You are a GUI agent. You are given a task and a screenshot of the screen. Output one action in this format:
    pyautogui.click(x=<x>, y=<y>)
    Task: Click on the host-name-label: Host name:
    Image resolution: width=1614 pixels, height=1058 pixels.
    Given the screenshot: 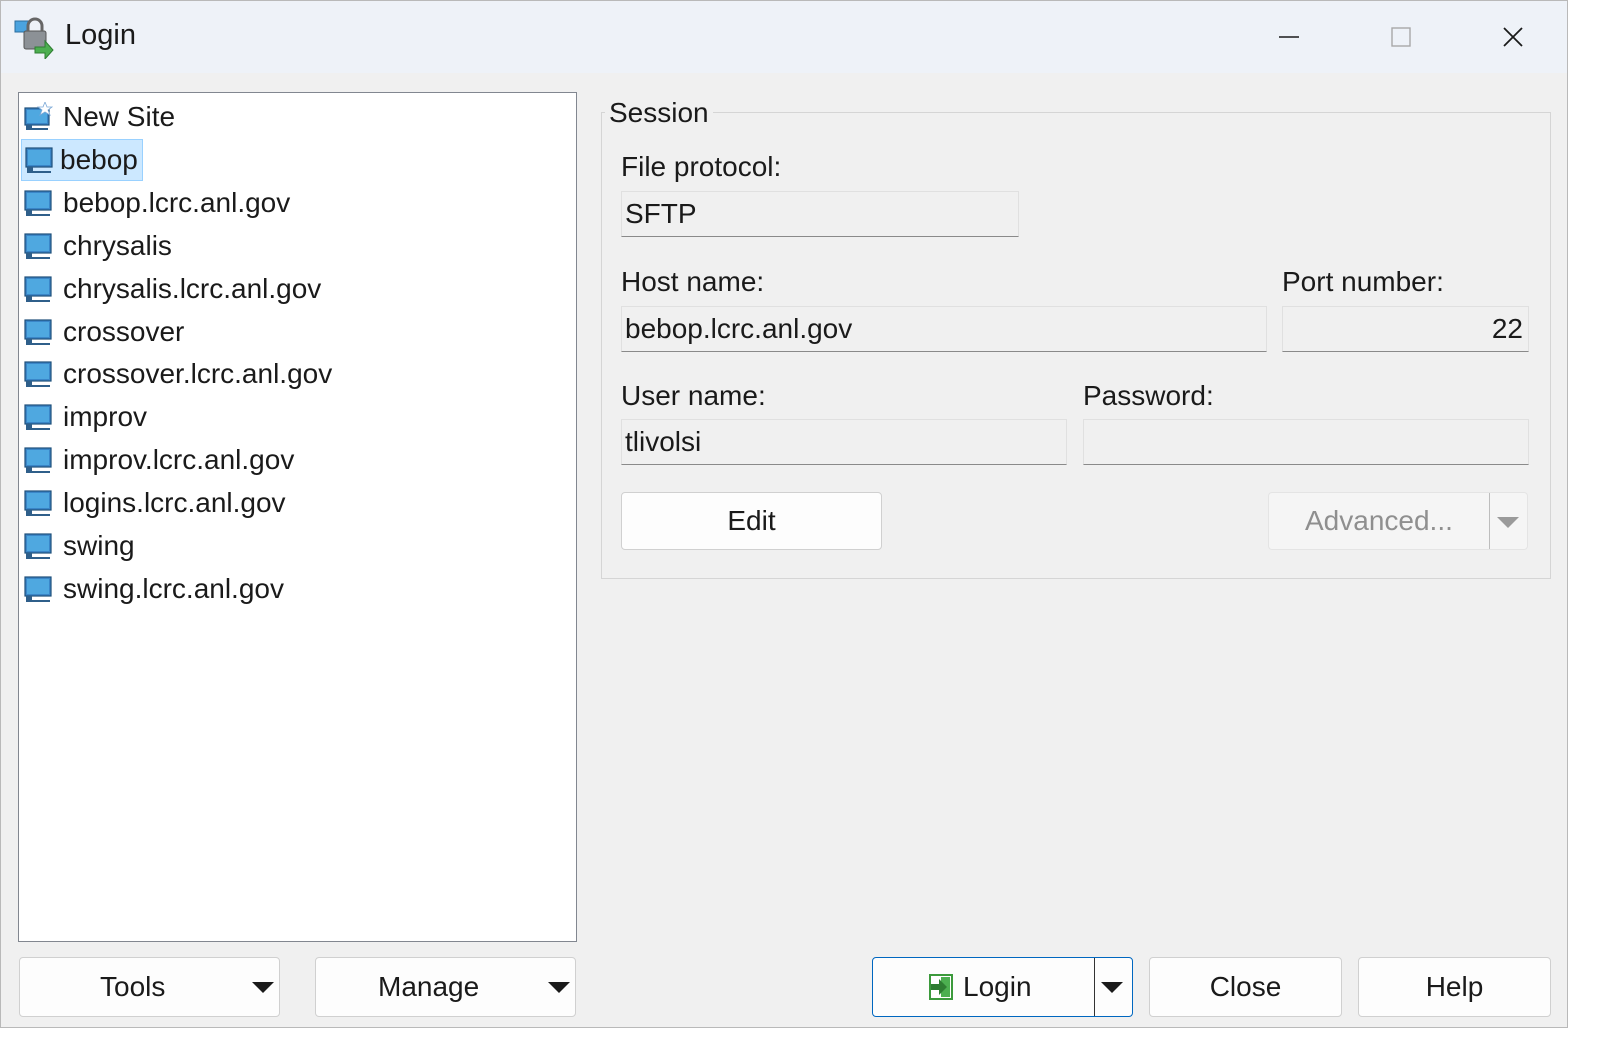 What is the action you would take?
    pyautogui.click(x=693, y=281)
    